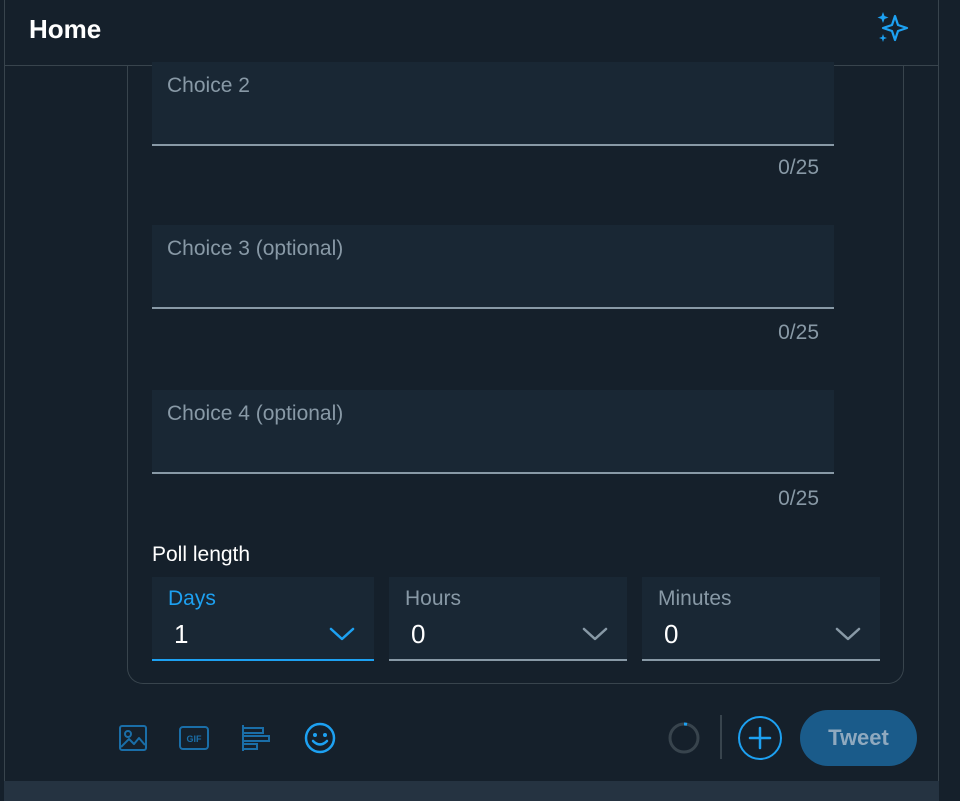 This screenshot has width=960, height=801. I want to click on poll-choice-4-placeholder: Choice 4 (optional), so click(255, 413).